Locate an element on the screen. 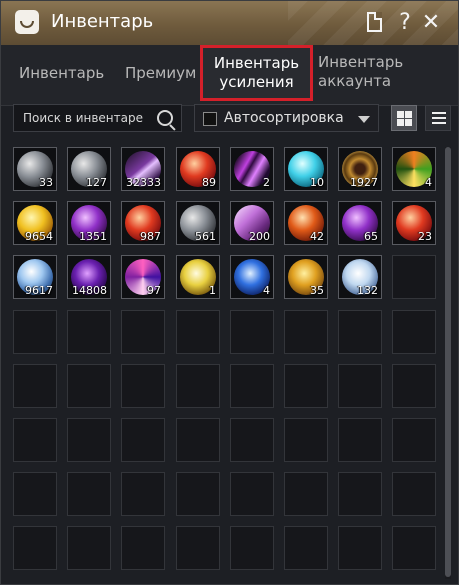  search-input: Поиск в инвентаре is located at coordinates (97, 118).